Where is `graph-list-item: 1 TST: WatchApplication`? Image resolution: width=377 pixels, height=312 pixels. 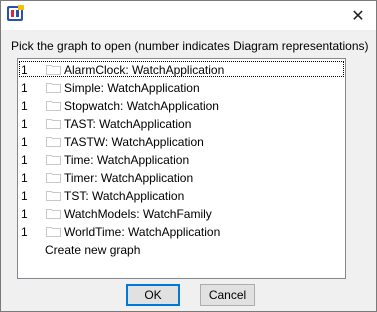
graph-list-item: 1 TST: WatchApplication is located at coordinates (181, 195).